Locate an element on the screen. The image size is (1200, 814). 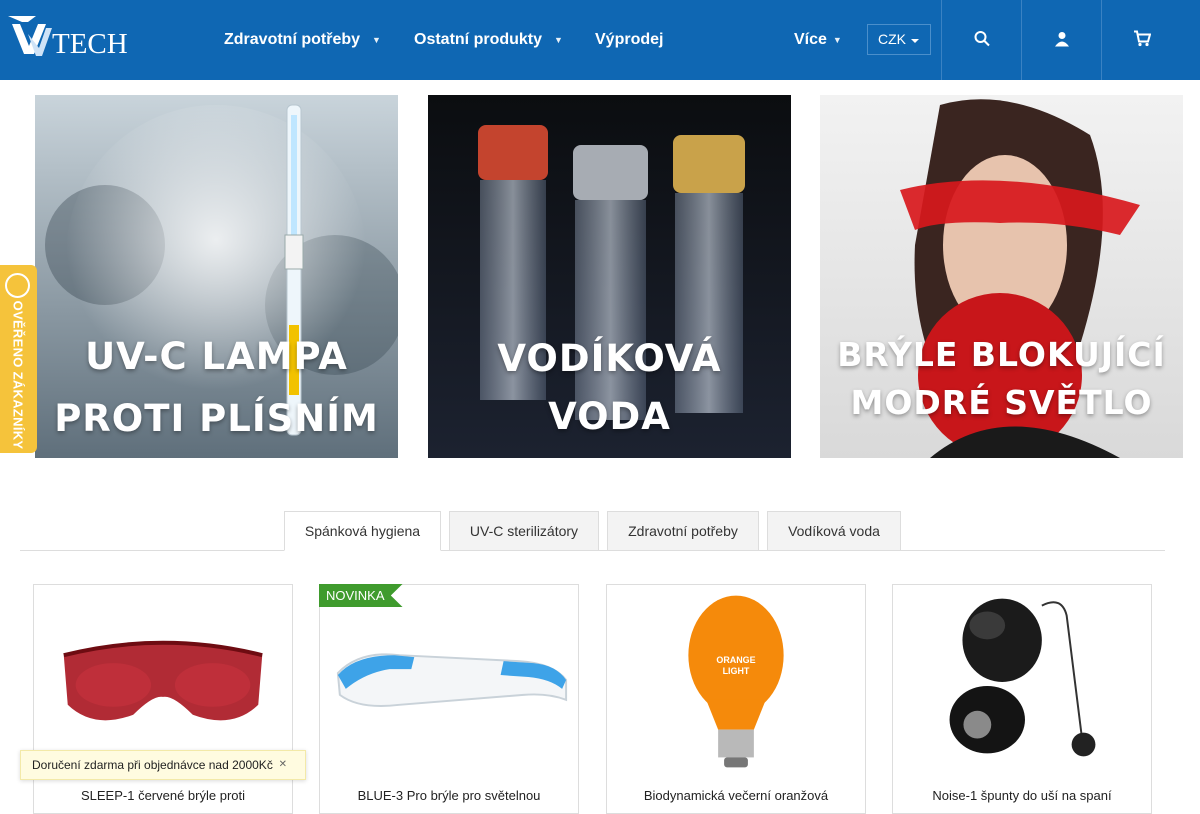
banner-line-2: VODA is located at coordinates (609, 416).